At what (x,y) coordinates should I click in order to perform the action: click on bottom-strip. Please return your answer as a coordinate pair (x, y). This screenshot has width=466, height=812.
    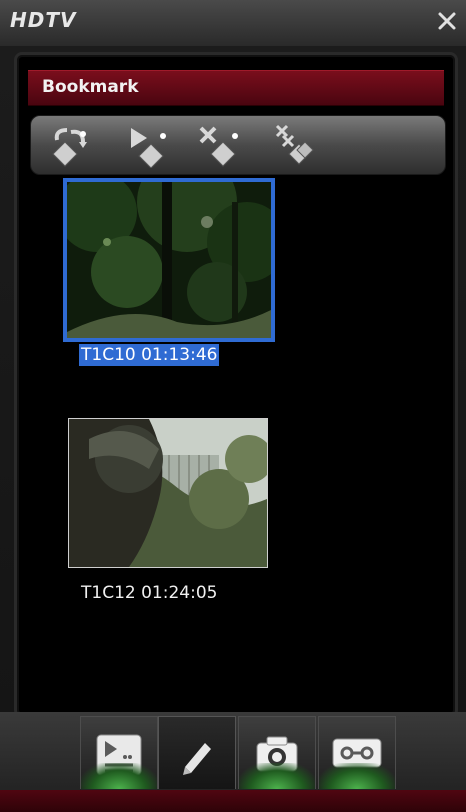
    Looking at the image, I should click on (233, 801).